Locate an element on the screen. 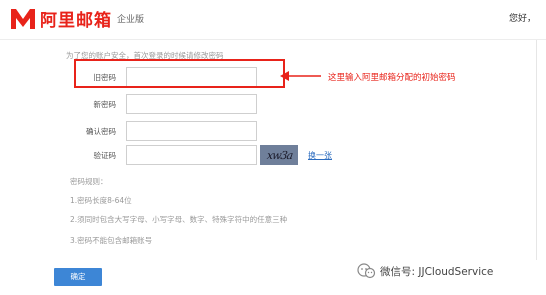 The width and height of the screenshot is (546, 295). captcha-row: 验证码 is located at coordinates (165, 155).